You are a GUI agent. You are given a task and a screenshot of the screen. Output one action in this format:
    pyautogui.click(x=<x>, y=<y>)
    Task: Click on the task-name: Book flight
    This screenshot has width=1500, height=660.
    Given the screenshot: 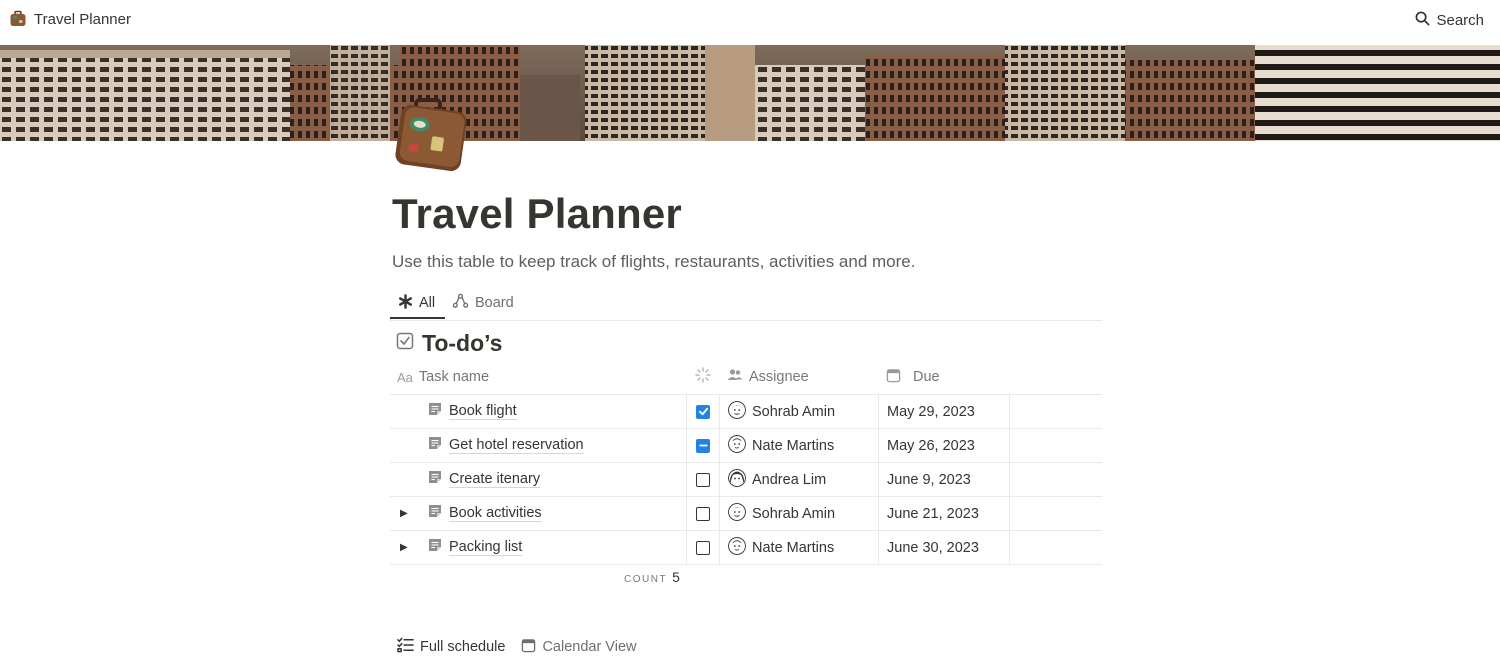 What is the action you would take?
    pyautogui.click(x=483, y=411)
    